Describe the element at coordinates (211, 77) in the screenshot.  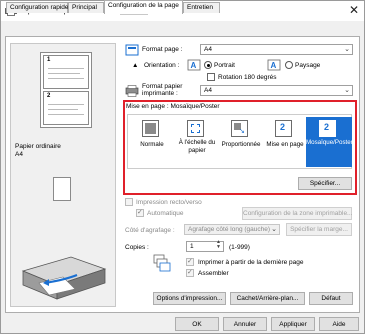
I see `rotate-180-checkbox` at that location.